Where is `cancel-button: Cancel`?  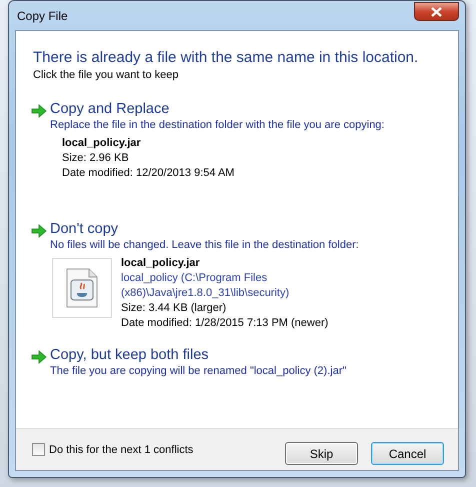
cancel-button: Cancel is located at coordinates (407, 453).